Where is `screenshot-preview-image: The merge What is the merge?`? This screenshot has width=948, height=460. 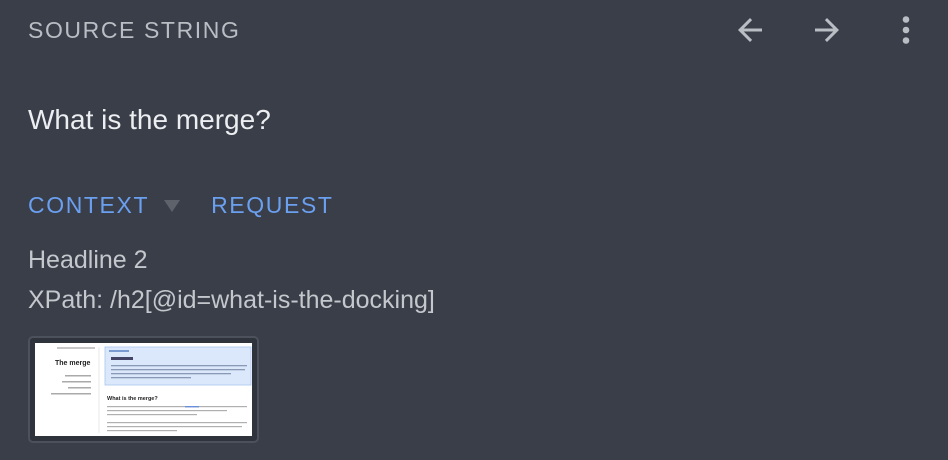
screenshot-preview-image: The merge What is the merge? is located at coordinates (151, 389).